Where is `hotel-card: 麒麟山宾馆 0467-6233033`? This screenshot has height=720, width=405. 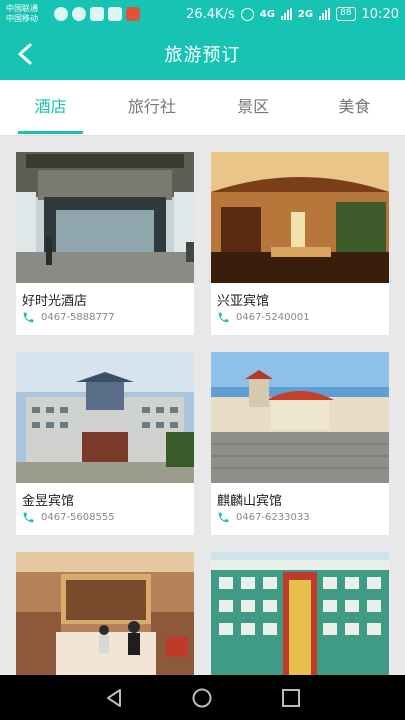 hotel-card: 麒麟山宾馆 0467-6233033 is located at coordinates (300, 443).